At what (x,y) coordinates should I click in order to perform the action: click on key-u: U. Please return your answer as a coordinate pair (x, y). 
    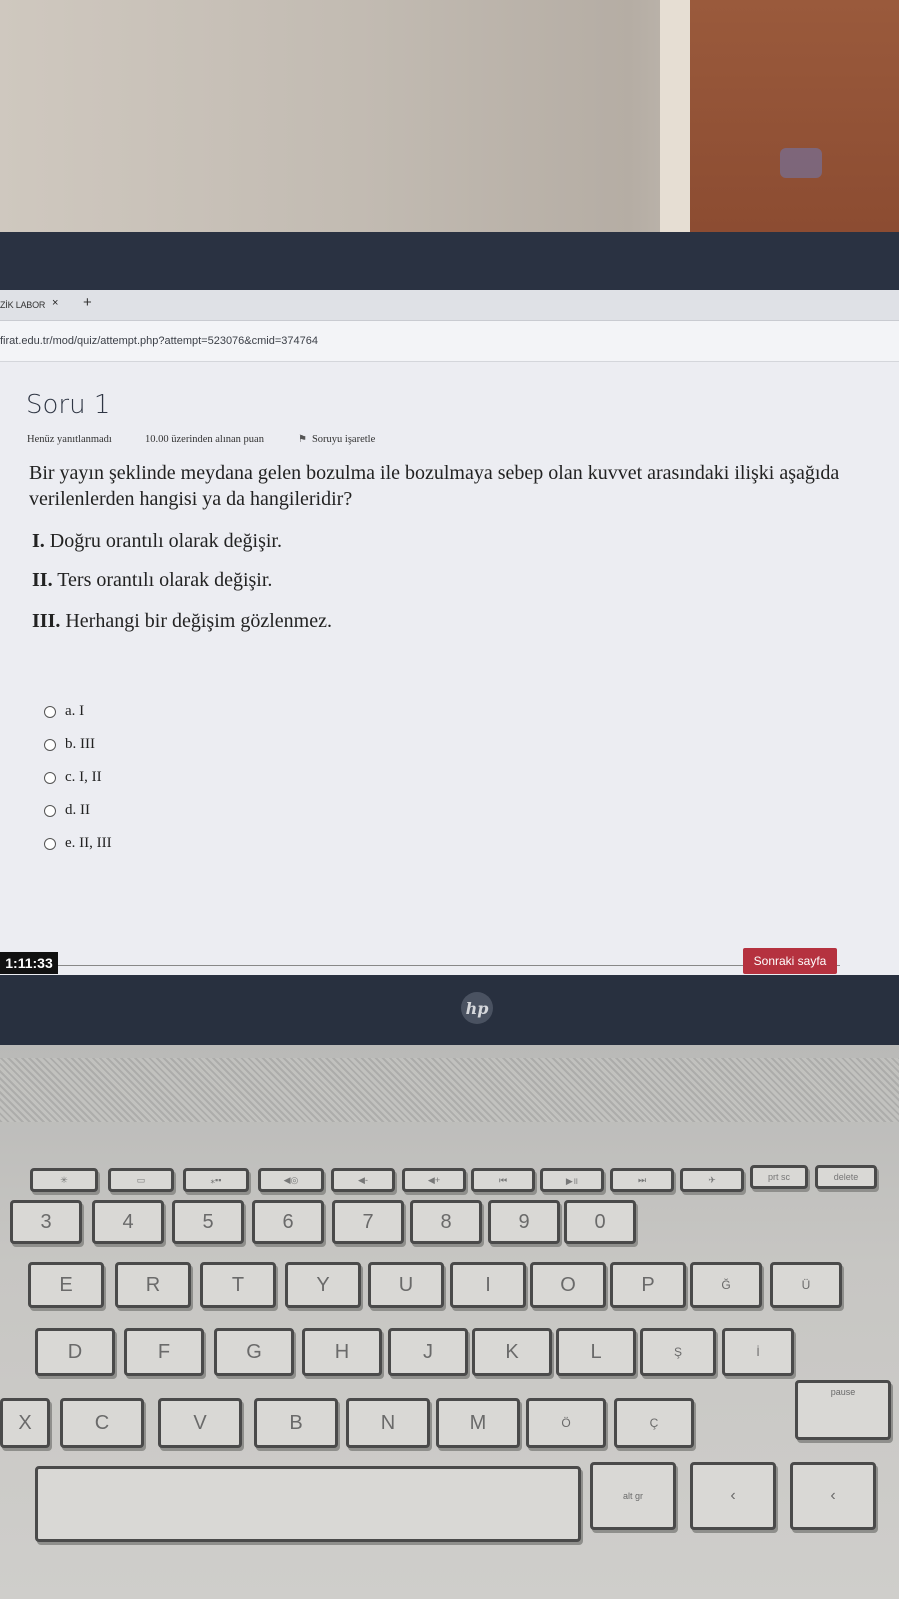
    Looking at the image, I should click on (406, 1285).